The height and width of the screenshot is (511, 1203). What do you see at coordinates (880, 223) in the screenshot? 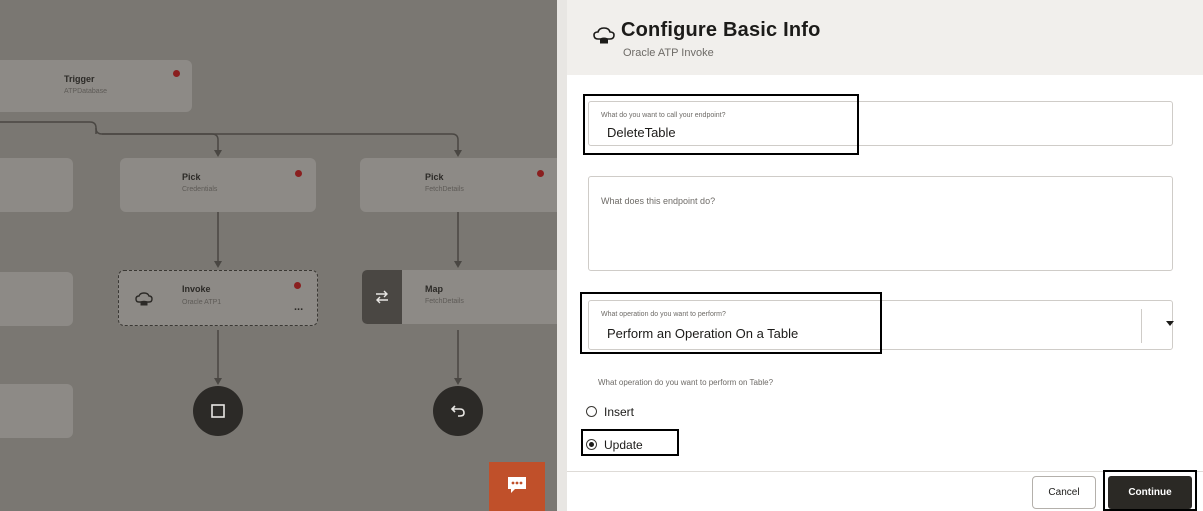
I see `endpoint-description-textarea: What does this endpoint do?` at bounding box center [880, 223].